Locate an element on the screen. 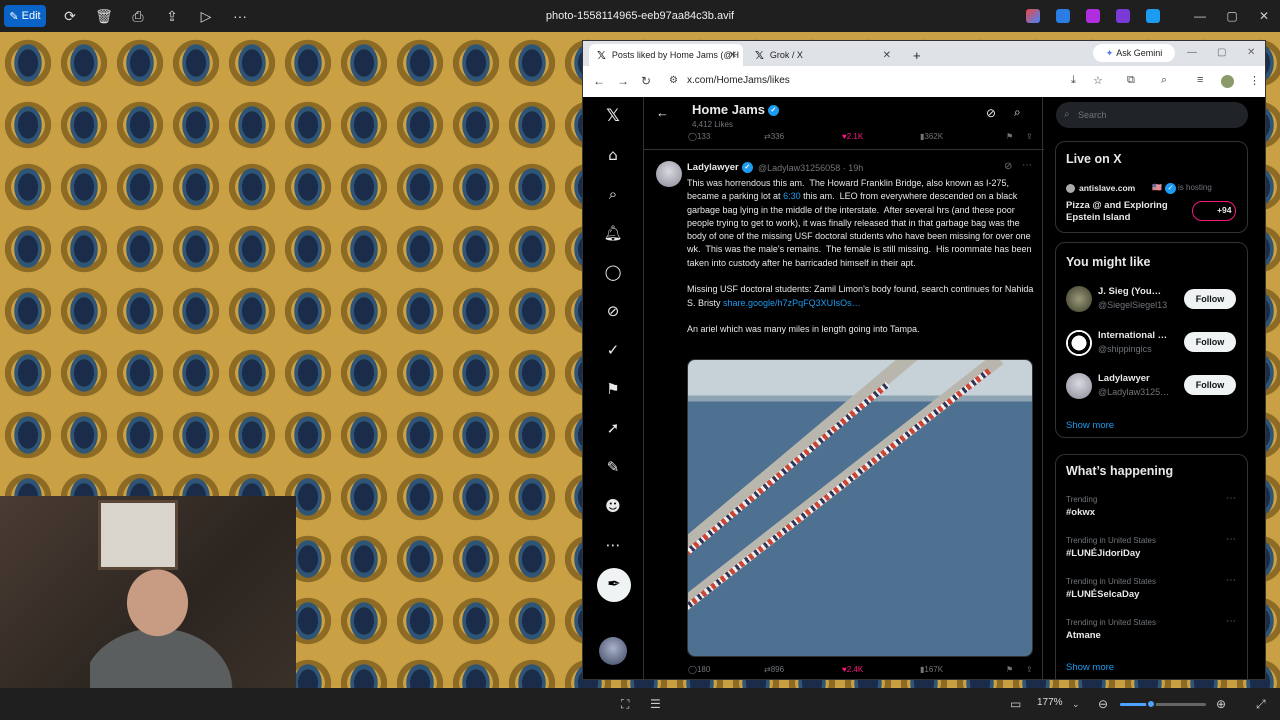  zoom-value: 177% is located at coordinates (1050, 702).